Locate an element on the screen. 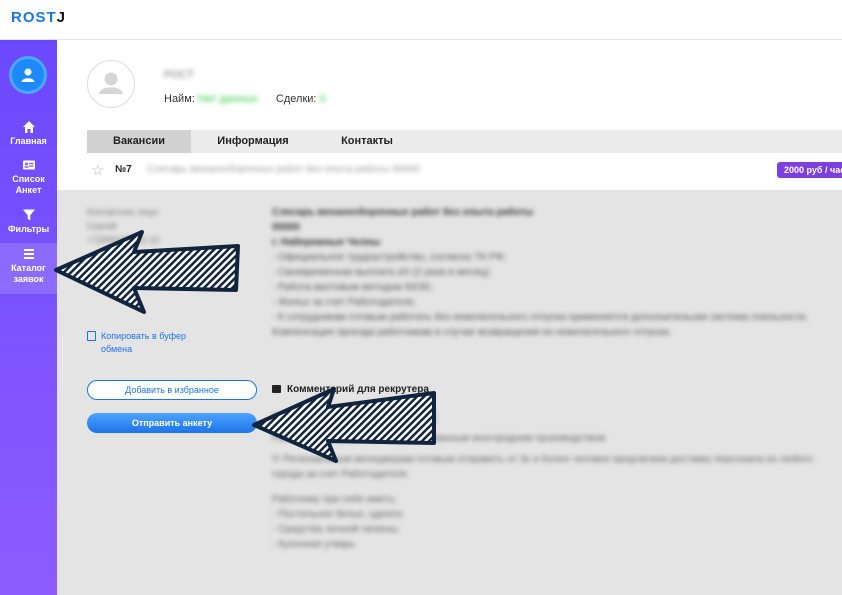 Image resolution: width=842 pixels, height=595 pixels. user-avatar is located at coordinates (28, 75).